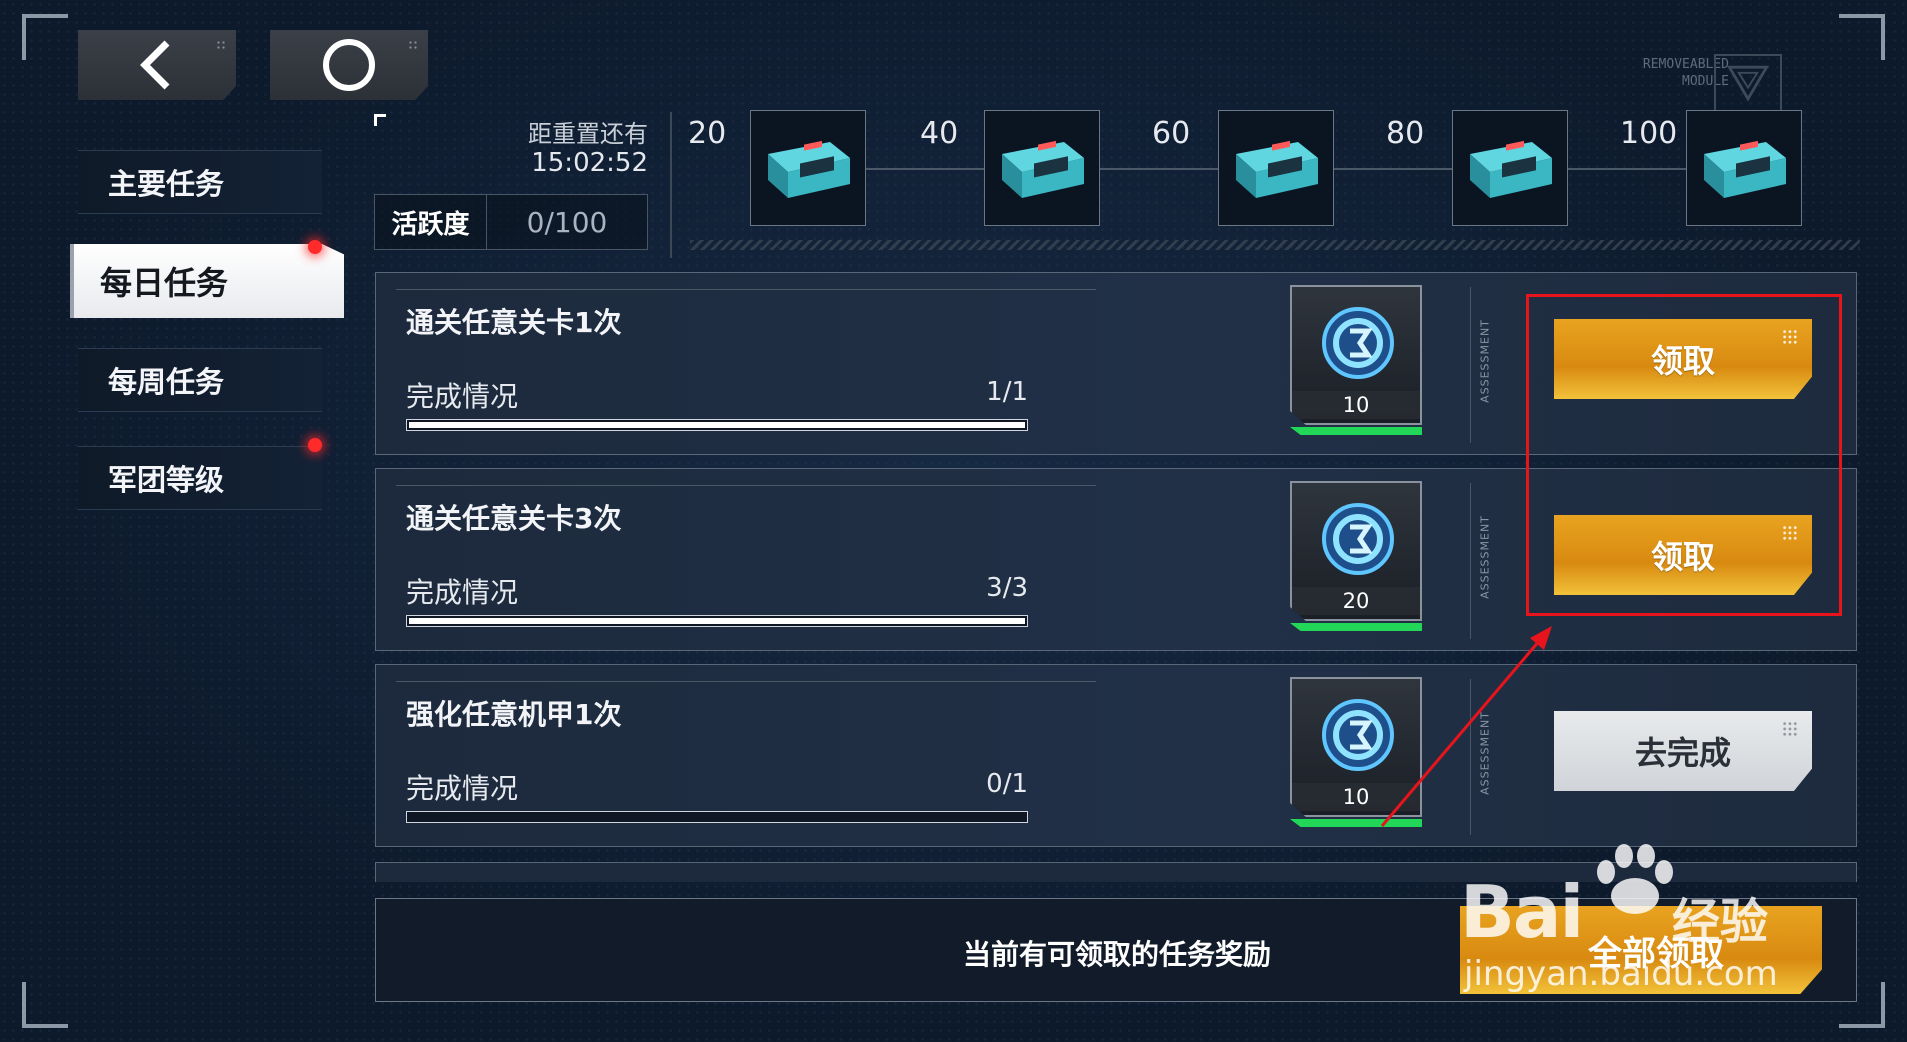 The height and width of the screenshot is (1042, 1907). I want to click on frame-corner-bottom-left, so click(45, 1005).